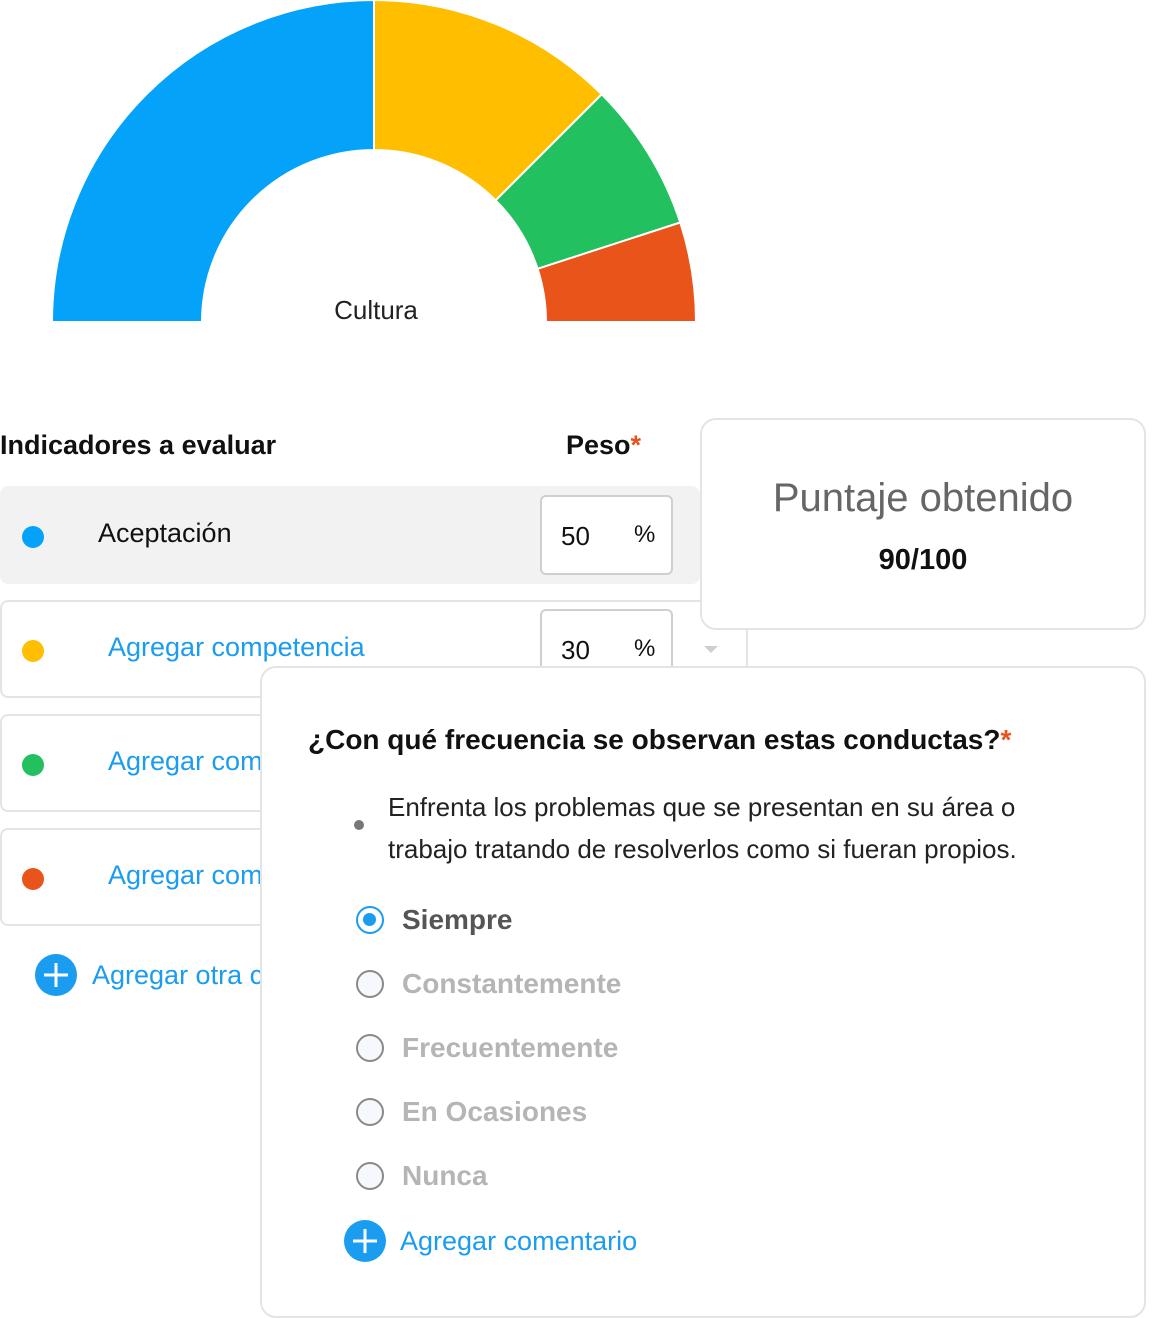 The image size is (1152, 1318). Describe the element at coordinates (556, 1176) in the screenshot. I see `option-nunca: Nunca` at that location.